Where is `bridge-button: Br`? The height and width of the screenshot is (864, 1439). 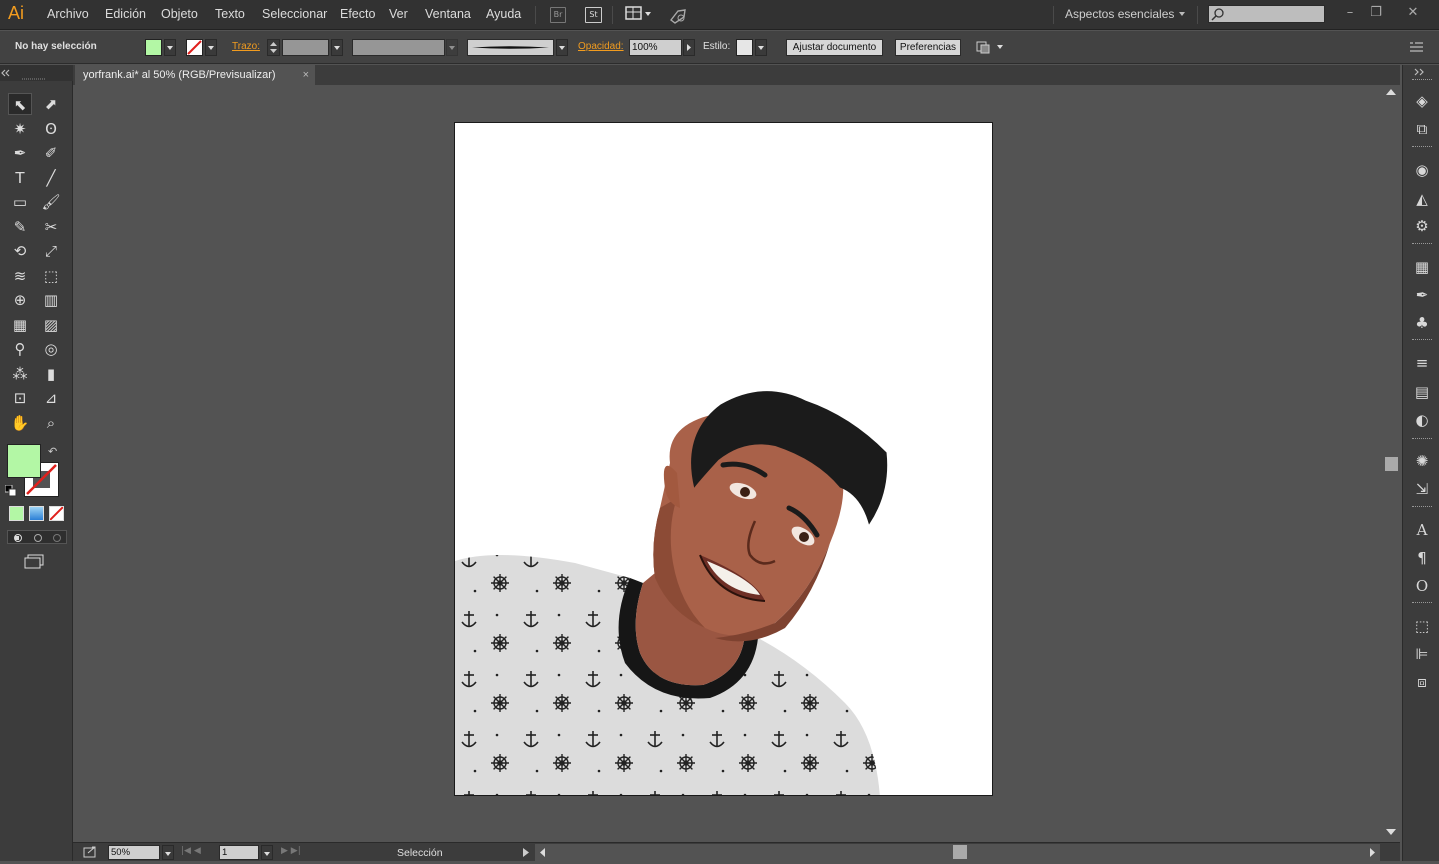 bridge-button: Br is located at coordinates (558, 15).